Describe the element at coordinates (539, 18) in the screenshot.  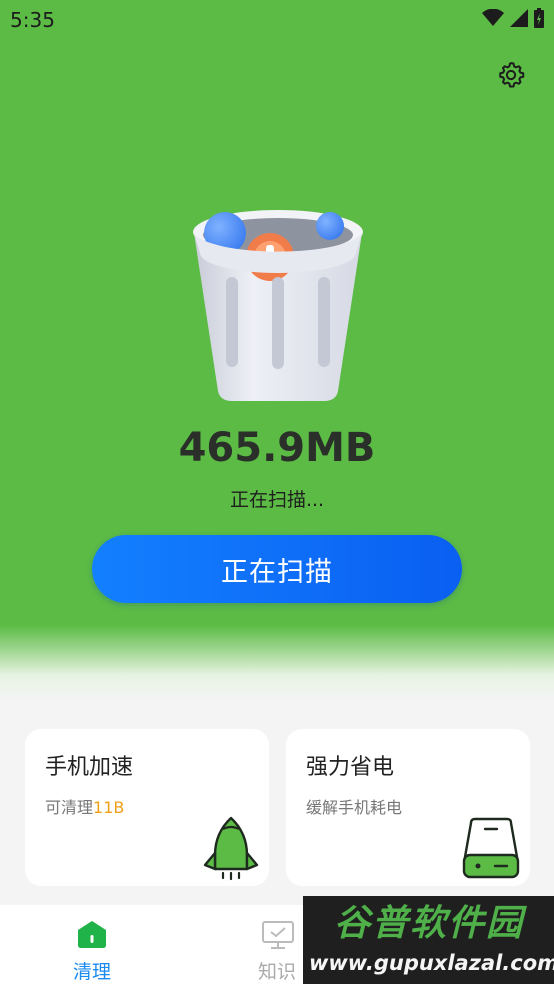
I see `battery-status-icon` at that location.